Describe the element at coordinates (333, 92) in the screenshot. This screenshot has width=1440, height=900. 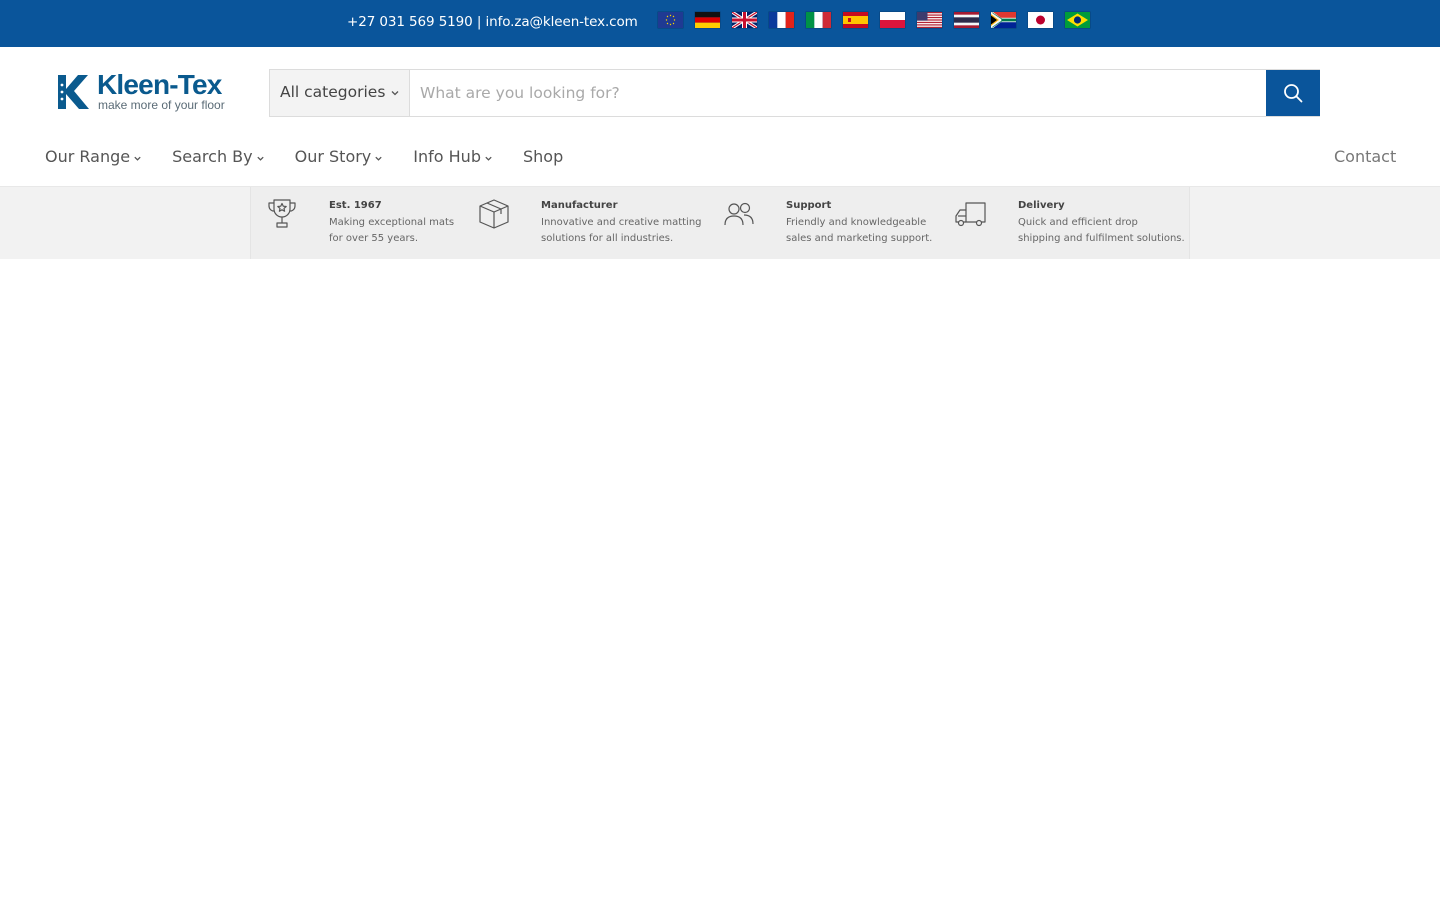
I see `category-select-label: All categories` at that location.